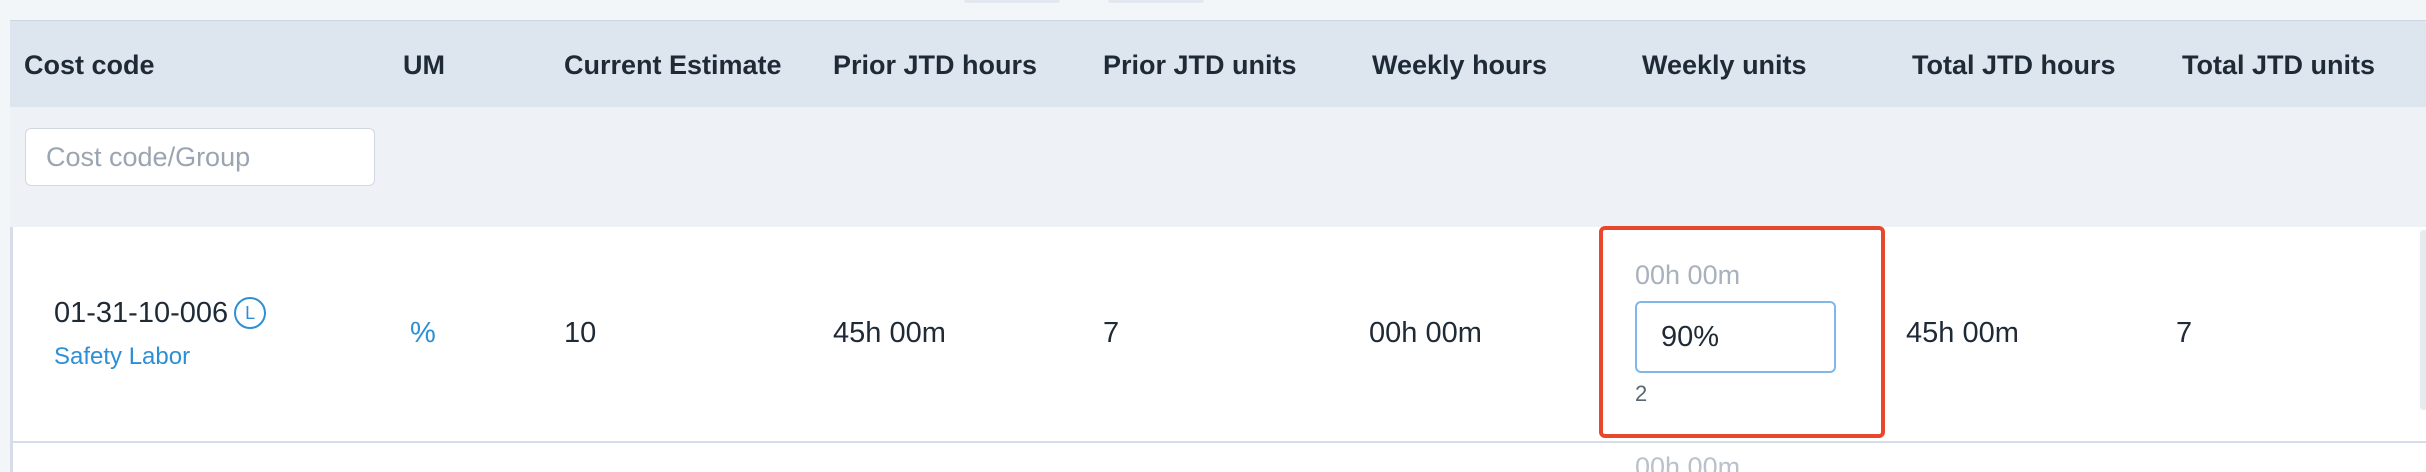 Image resolution: width=2426 pixels, height=472 pixels. I want to click on horizontal-scroll-handle, so click(2423, 320).